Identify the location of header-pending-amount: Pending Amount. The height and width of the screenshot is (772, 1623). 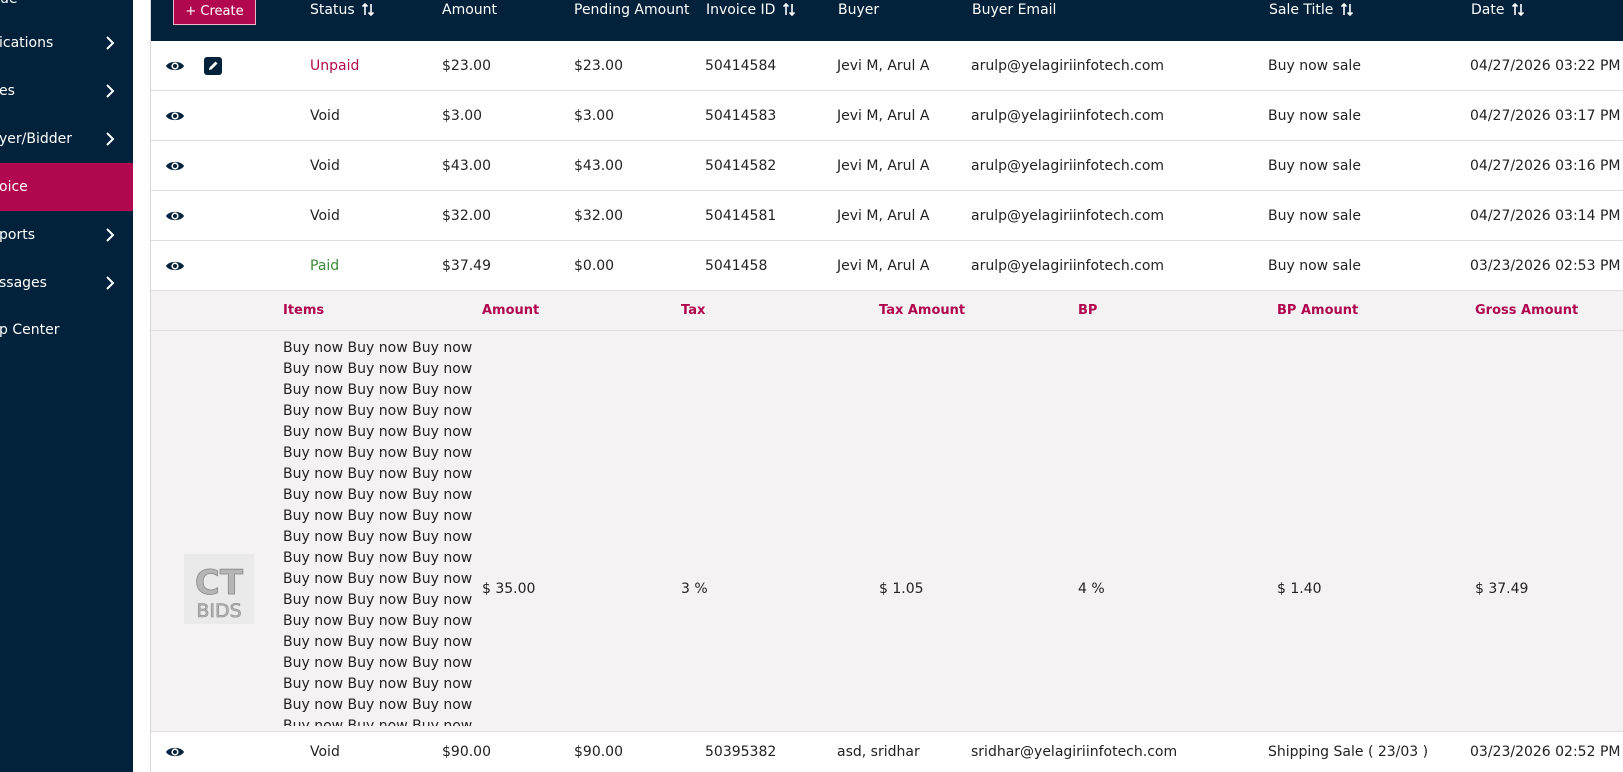
(632, 10).